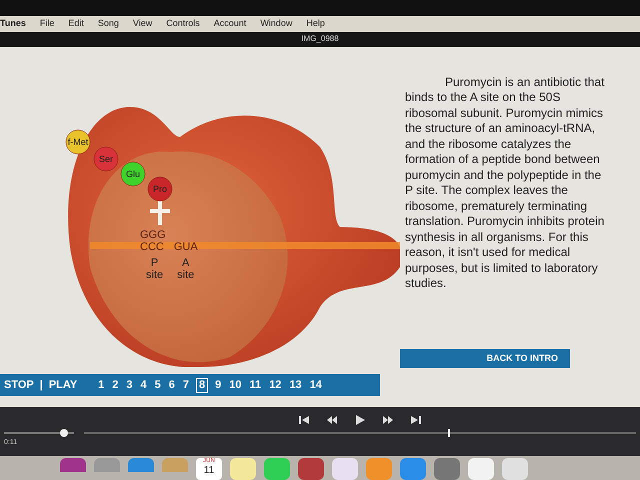 Image resolution: width=640 pixels, height=480 pixels. What do you see at coordinates (115, 385) in the screenshot?
I see `page-number: 2` at bounding box center [115, 385].